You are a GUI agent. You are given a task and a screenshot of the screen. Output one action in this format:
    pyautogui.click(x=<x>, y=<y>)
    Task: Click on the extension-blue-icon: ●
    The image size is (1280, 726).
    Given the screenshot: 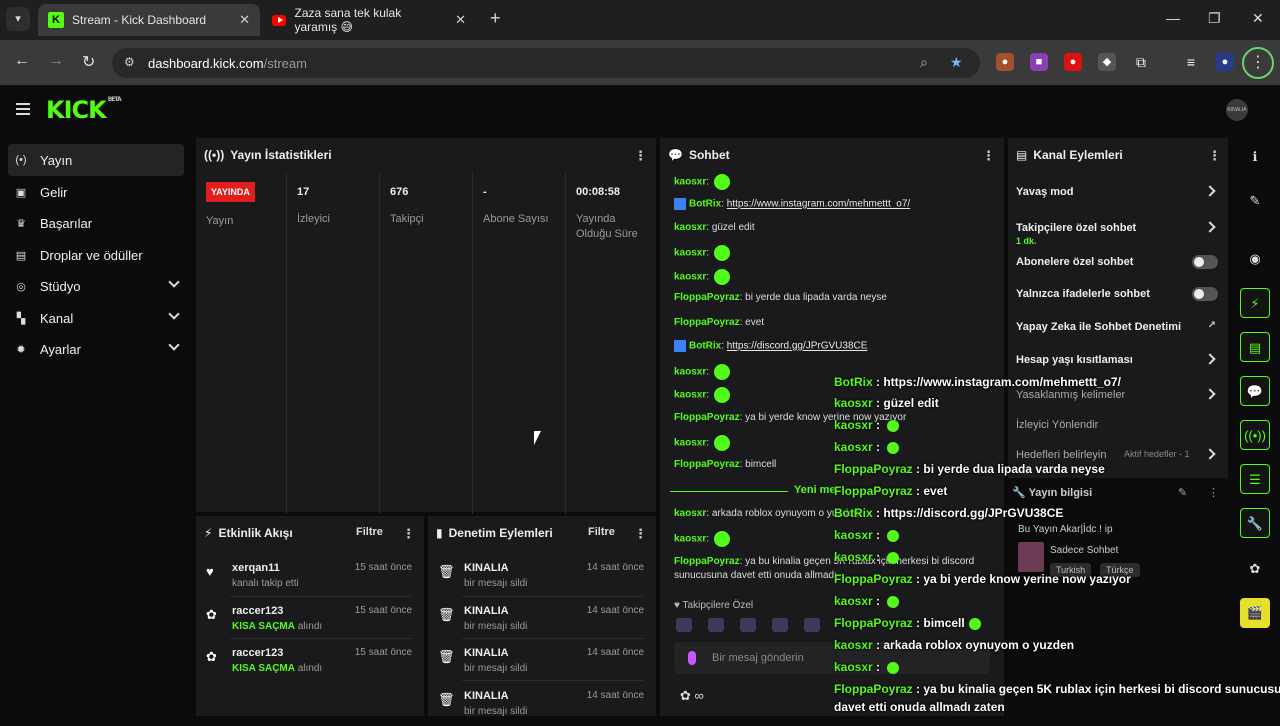 What is the action you would take?
    pyautogui.click(x=1225, y=62)
    